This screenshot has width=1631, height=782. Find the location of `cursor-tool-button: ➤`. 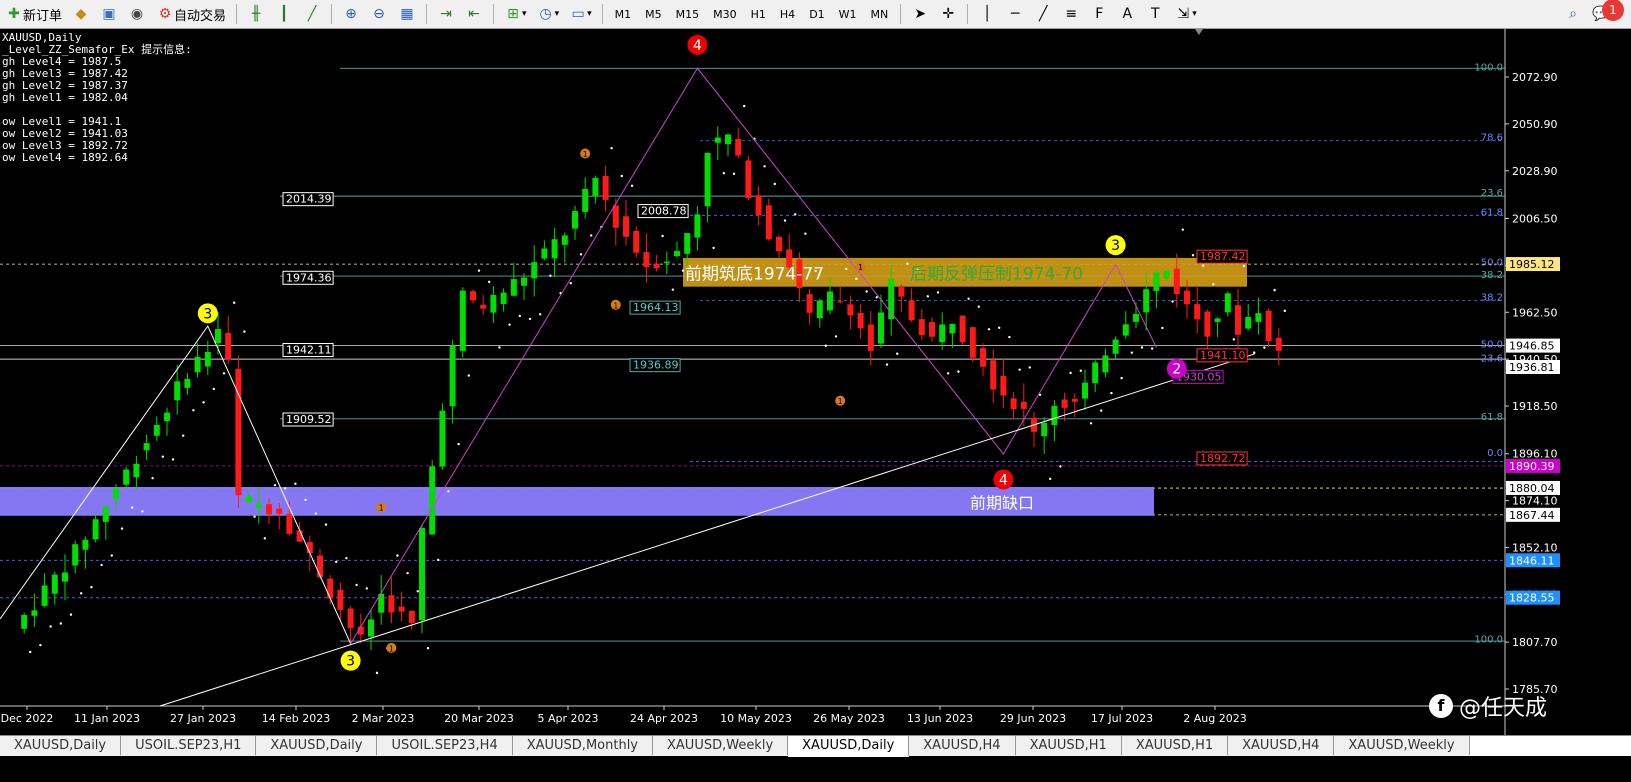

cursor-tool-button: ➤ is located at coordinates (920, 14).